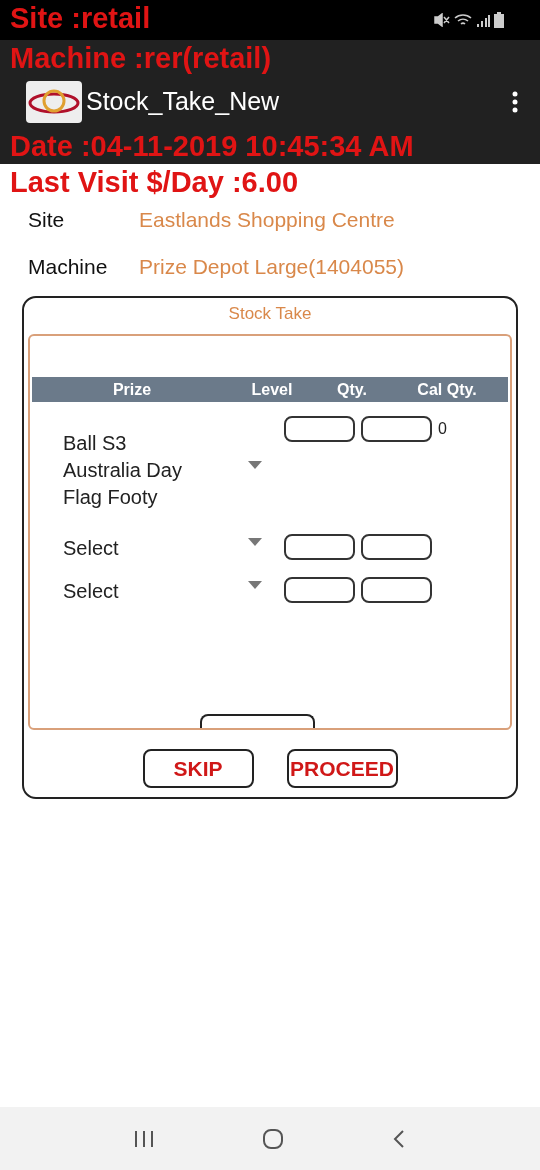  Describe the element at coordinates (183, 102) in the screenshot. I see `app-title: Stock_Take_New` at that location.